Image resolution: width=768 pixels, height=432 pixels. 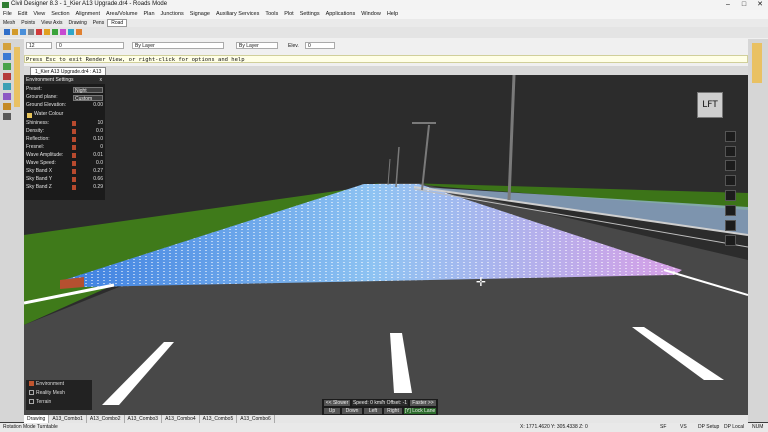 What do you see at coordinates (23, 32) in the screenshot?
I see `save-icon` at bounding box center [23, 32].